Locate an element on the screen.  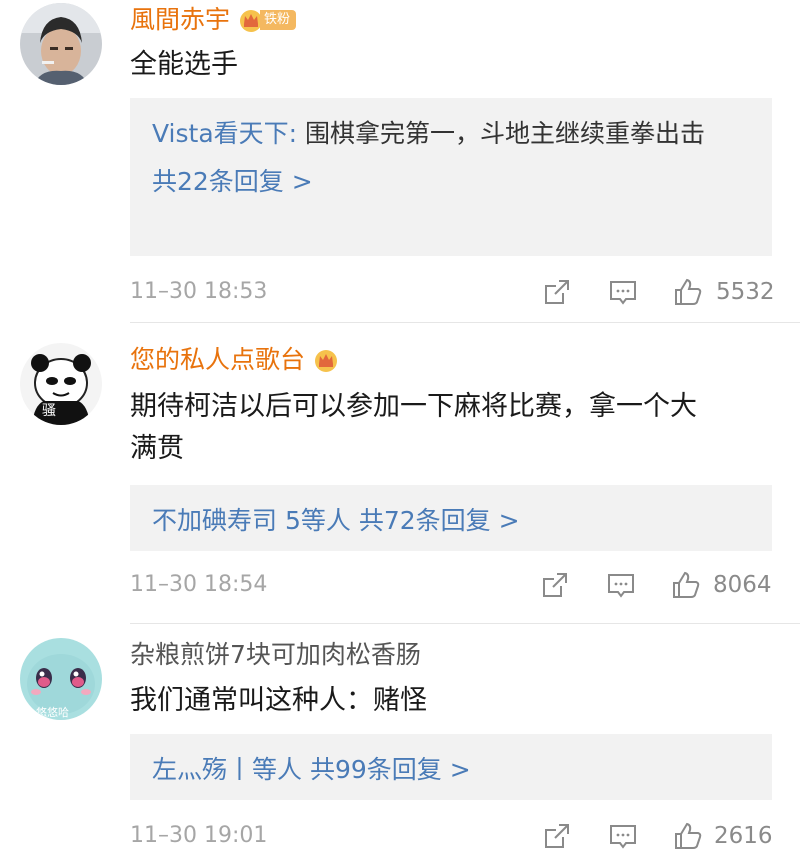
reply-author: 不加碘寿司 is located at coordinates (214, 520).